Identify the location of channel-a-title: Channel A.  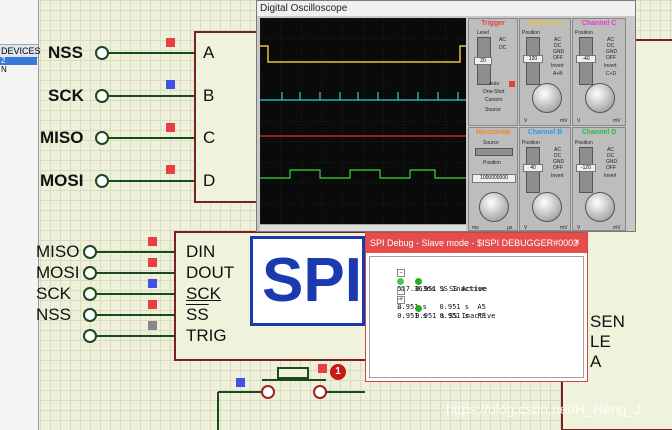
(545, 23).